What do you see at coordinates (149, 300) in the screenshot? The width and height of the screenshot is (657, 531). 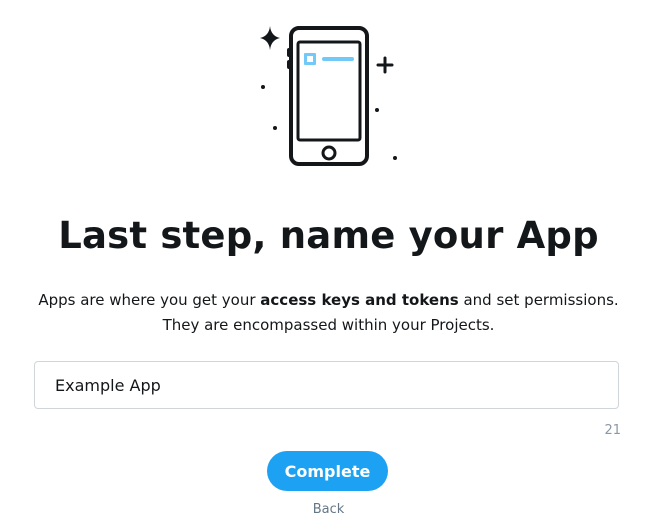 I see `description-text: Apps are where you get your` at bounding box center [149, 300].